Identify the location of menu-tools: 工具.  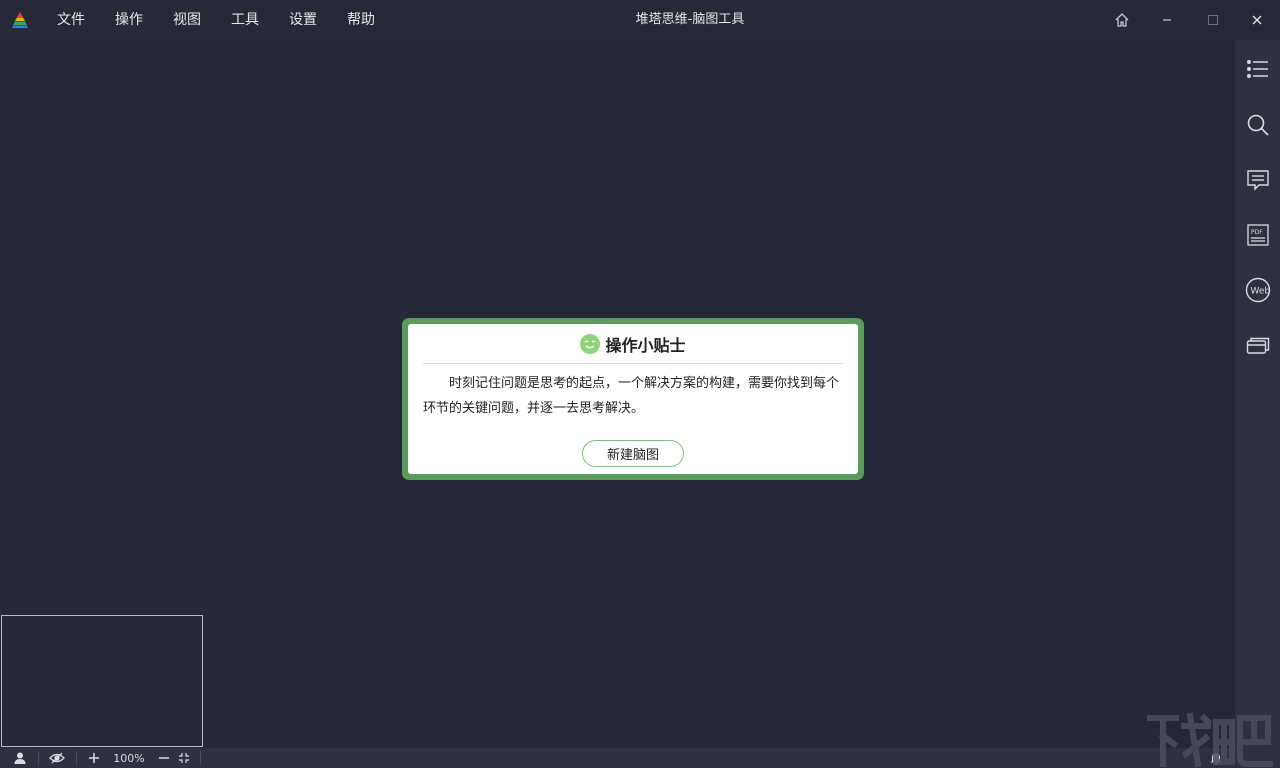
(245, 20).